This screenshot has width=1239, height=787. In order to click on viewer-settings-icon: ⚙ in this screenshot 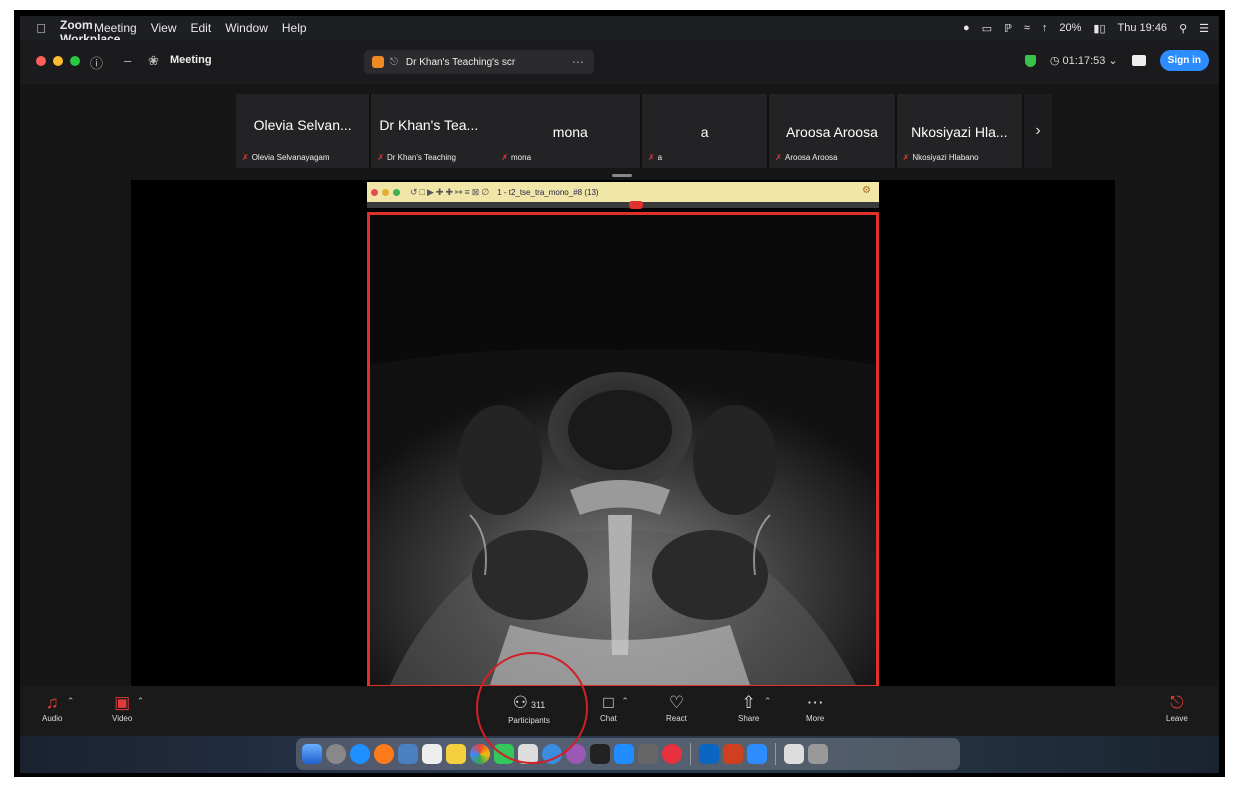, I will do `click(866, 190)`.